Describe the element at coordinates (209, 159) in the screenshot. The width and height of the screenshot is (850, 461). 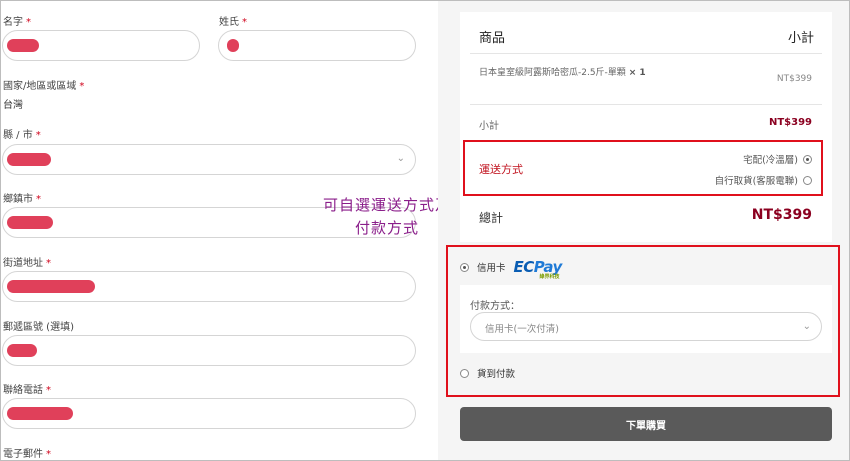
I see `county-select: ⌄` at that location.